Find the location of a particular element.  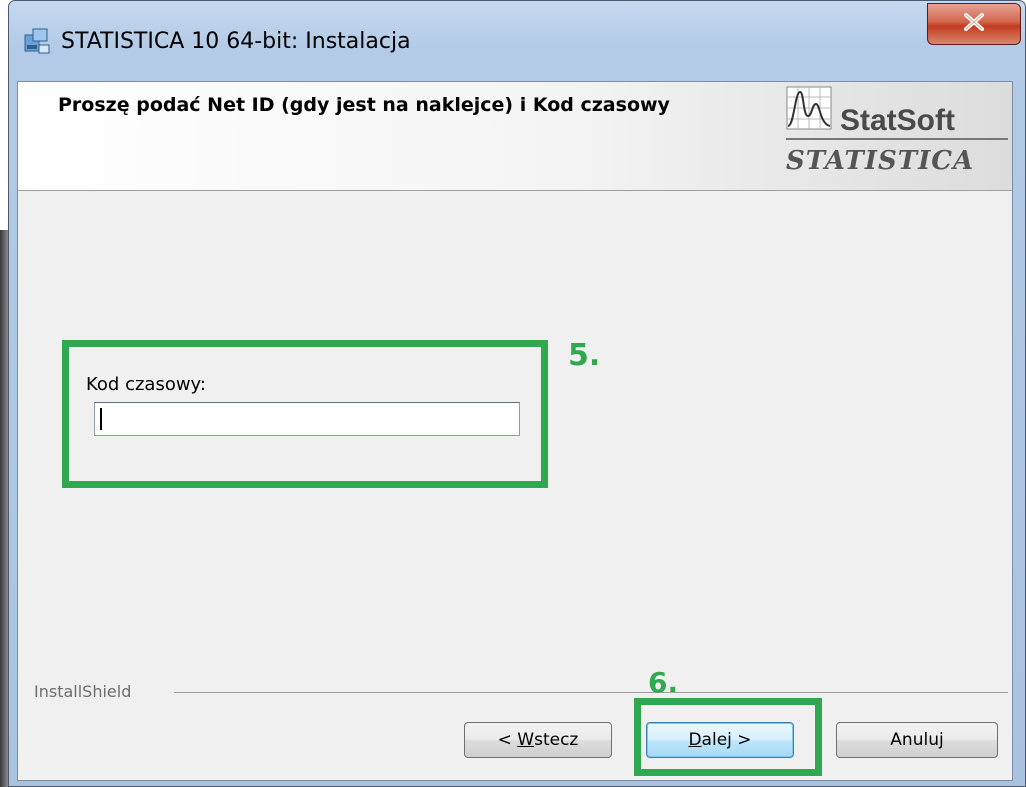

back-button: < Wstecz is located at coordinates (538, 740).